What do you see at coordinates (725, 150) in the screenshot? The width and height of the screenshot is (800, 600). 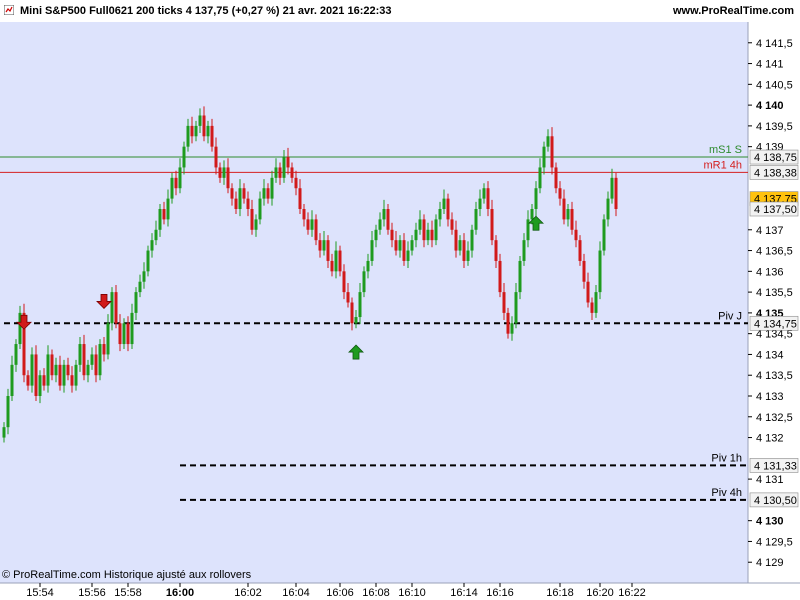 I see `level-name: mS1 S` at bounding box center [725, 150].